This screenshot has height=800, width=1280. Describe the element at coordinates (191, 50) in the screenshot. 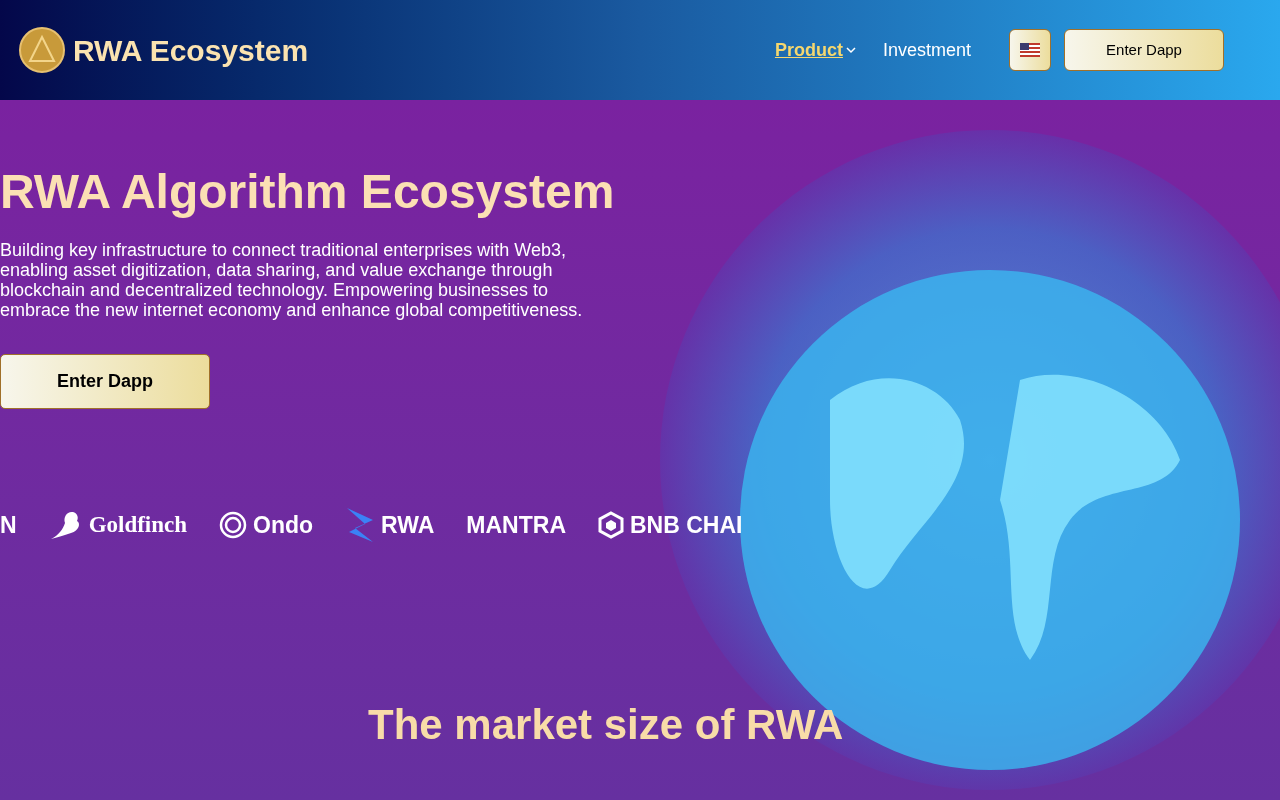

I see `brand-name: RWA Ecosystem` at that location.